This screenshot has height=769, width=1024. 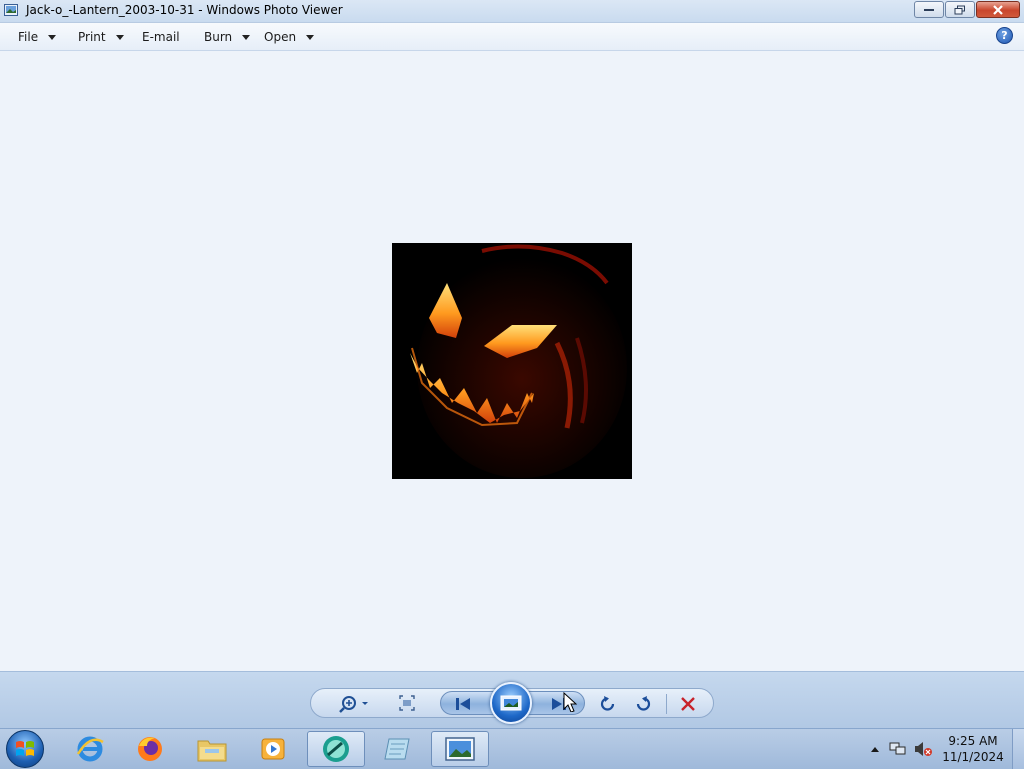 What do you see at coordinates (407, 704) in the screenshot?
I see `actual-size-icon` at bounding box center [407, 704].